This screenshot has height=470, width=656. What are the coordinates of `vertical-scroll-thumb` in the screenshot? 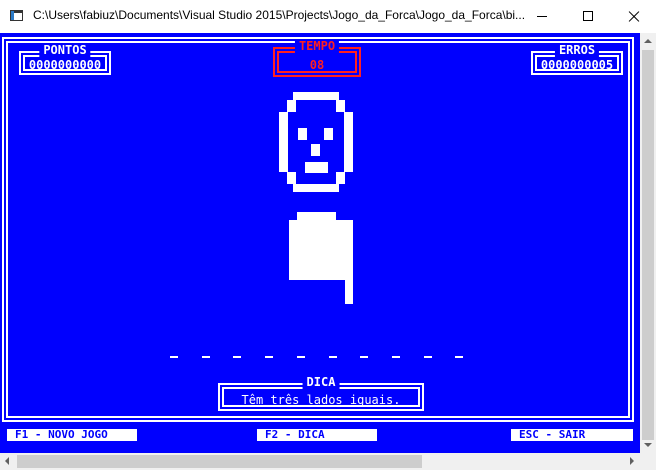 It's located at (648, 245).